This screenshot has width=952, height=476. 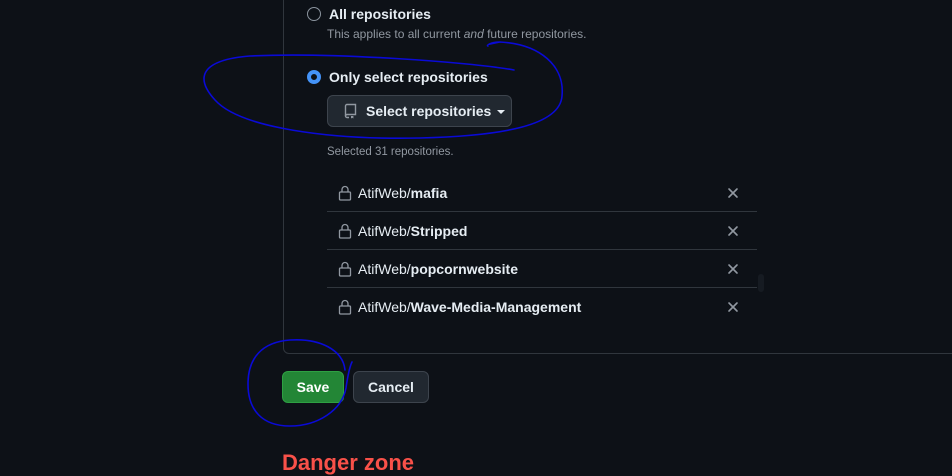 I want to click on cancel-button: Cancel, so click(x=391, y=387).